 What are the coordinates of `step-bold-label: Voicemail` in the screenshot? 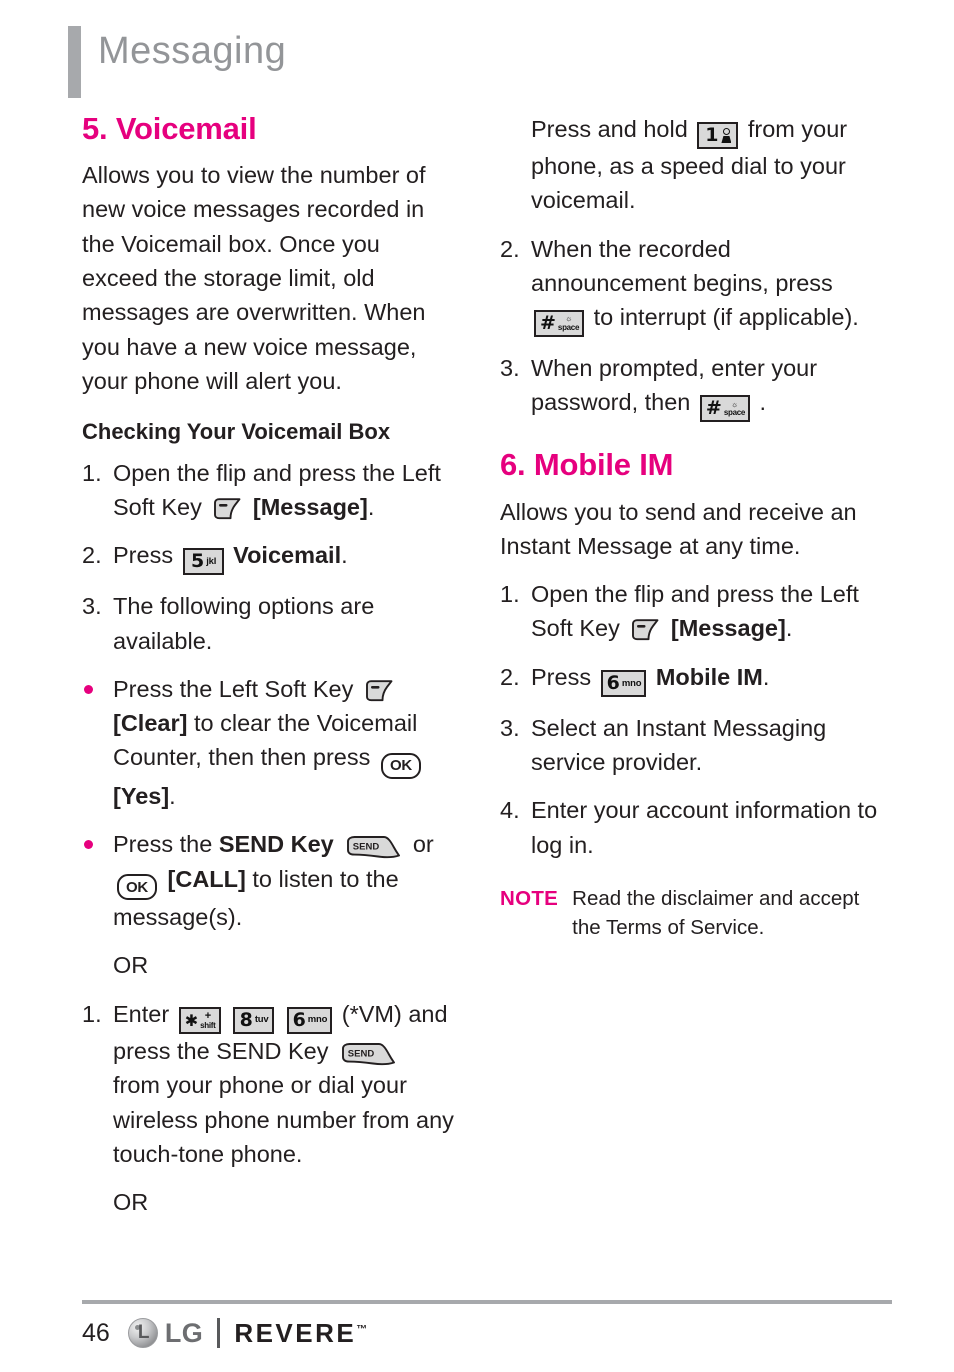 It's located at (287, 555).